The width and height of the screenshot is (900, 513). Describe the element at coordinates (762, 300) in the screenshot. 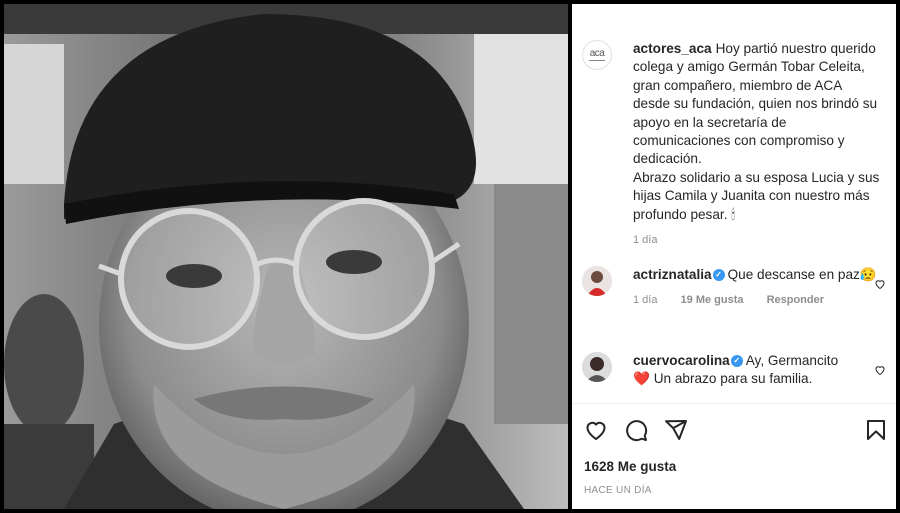

I see `comment-meta: 1 día 19 Me gusta Responder` at that location.